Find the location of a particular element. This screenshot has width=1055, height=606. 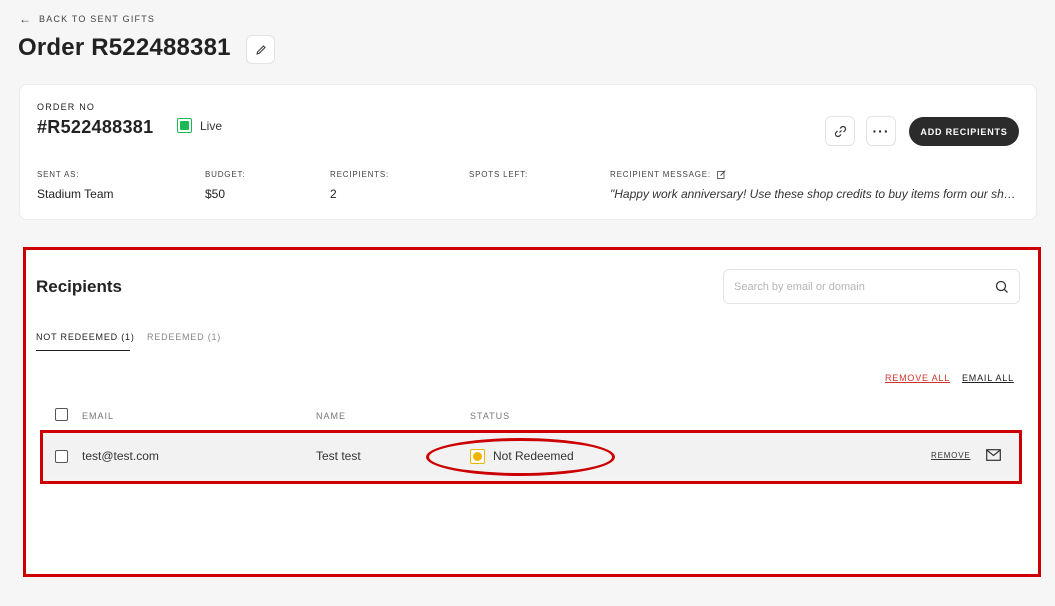

recipient-search is located at coordinates (871, 286).